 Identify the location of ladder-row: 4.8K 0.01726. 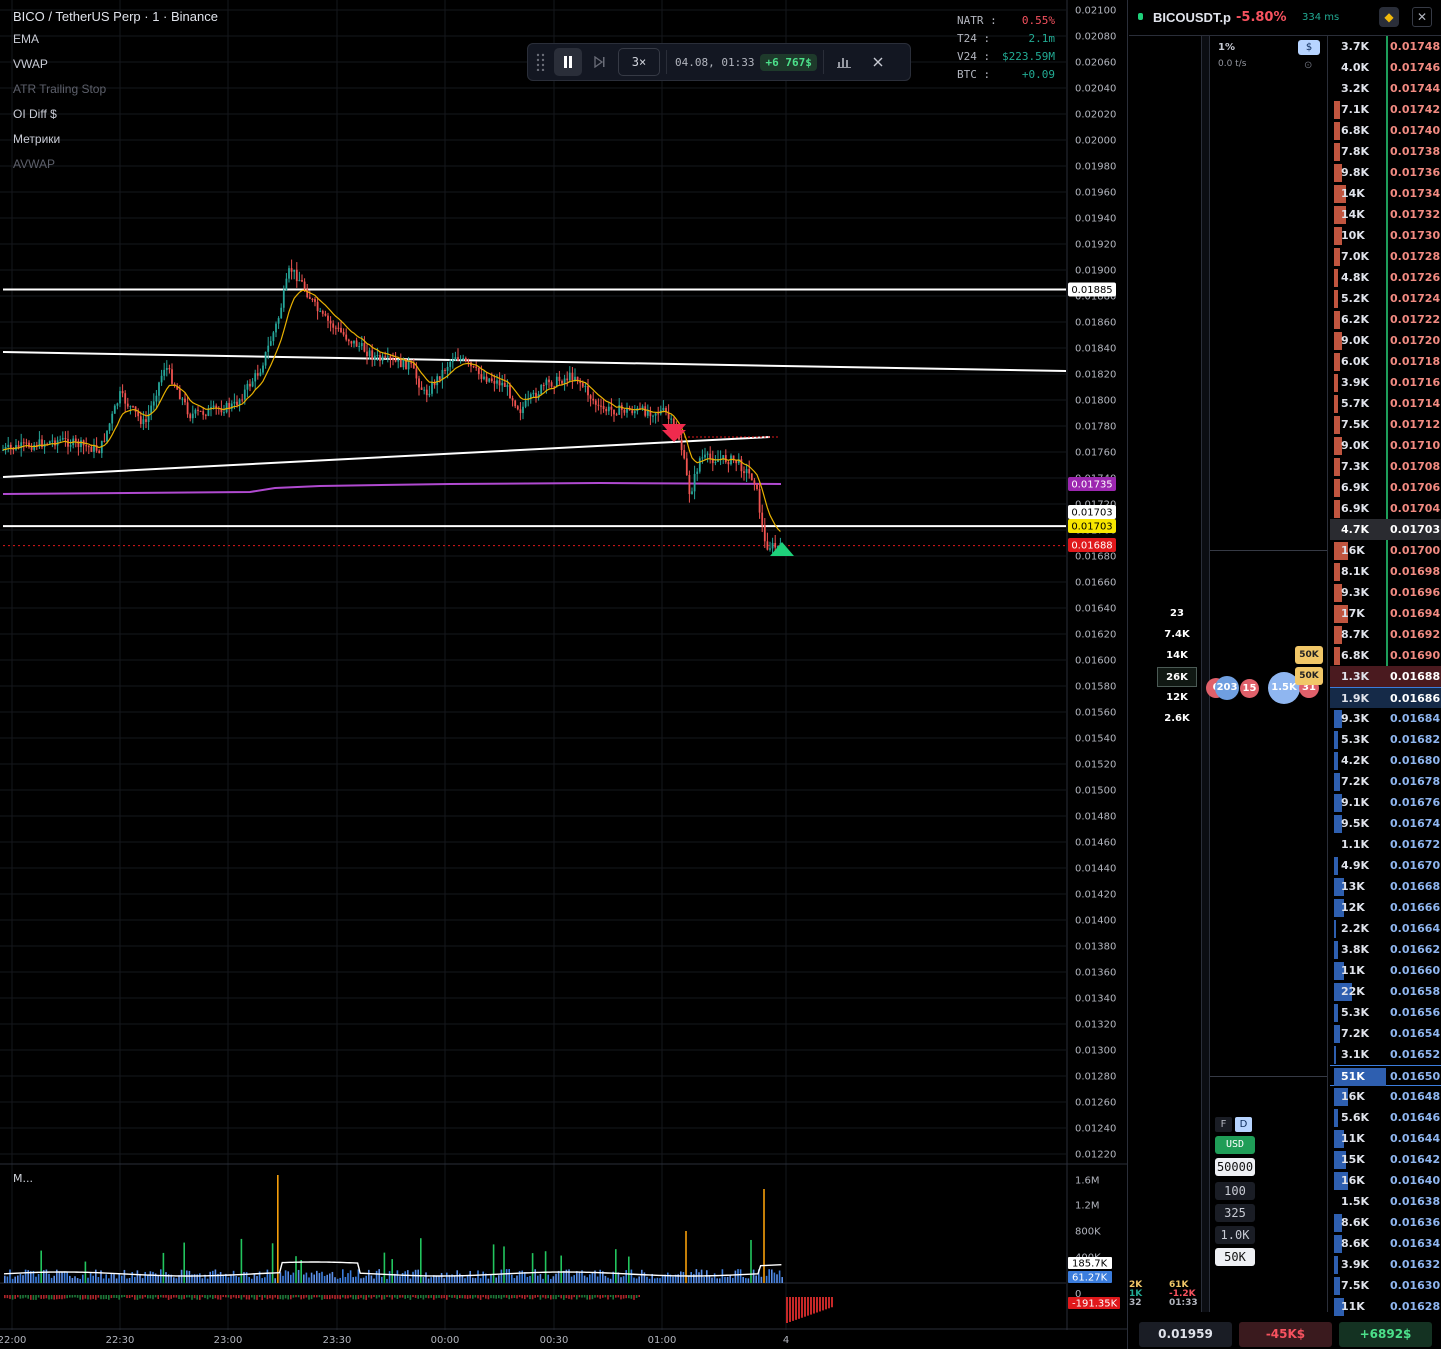
(1385, 277).